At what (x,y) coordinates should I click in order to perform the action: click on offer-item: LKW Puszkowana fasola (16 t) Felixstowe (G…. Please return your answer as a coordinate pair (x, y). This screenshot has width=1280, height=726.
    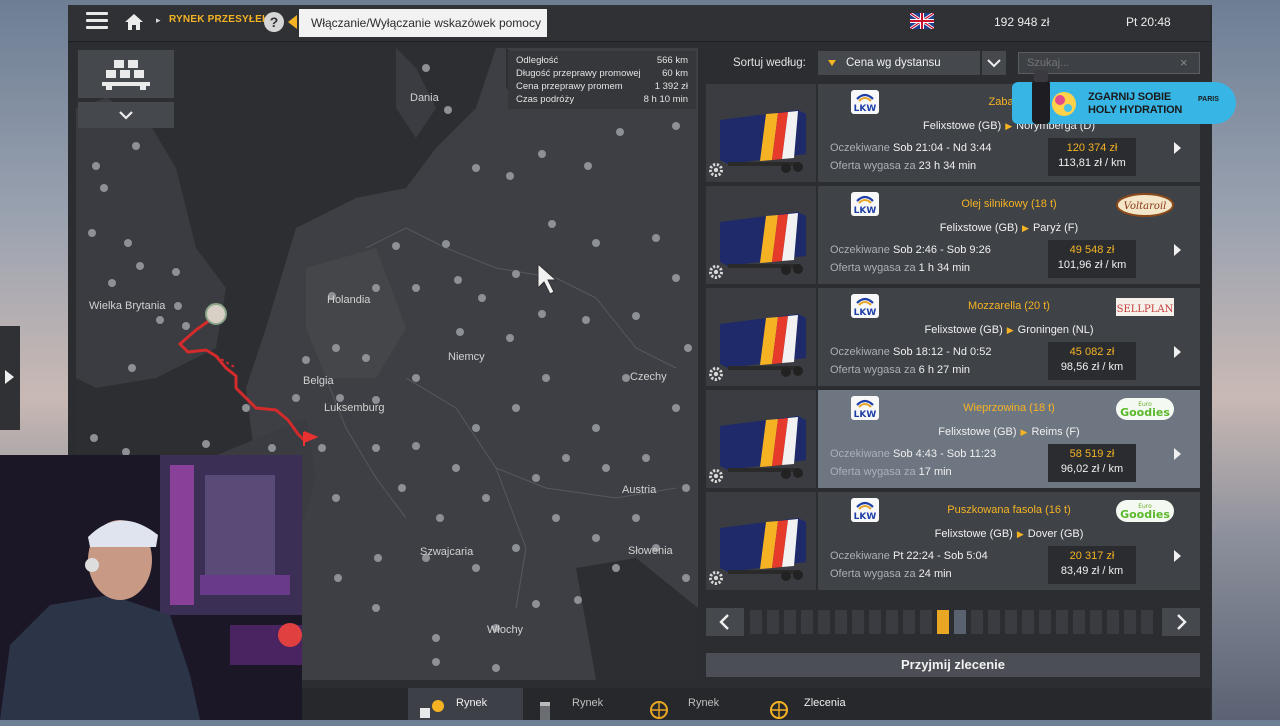
    Looking at the image, I should click on (953, 541).